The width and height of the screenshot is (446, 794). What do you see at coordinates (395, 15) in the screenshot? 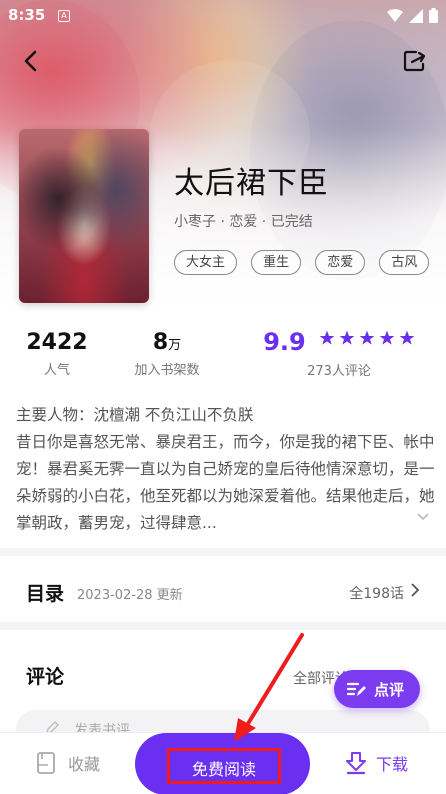
I see `wifi-icon` at bounding box center [395, 15].